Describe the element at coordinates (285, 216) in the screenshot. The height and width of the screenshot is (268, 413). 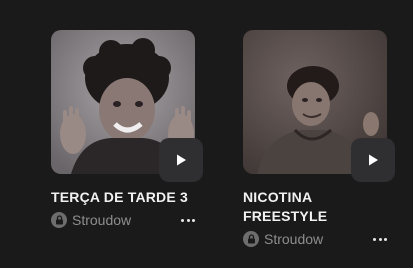
I see `playlist-title-line: FREESTYLE` at that location.